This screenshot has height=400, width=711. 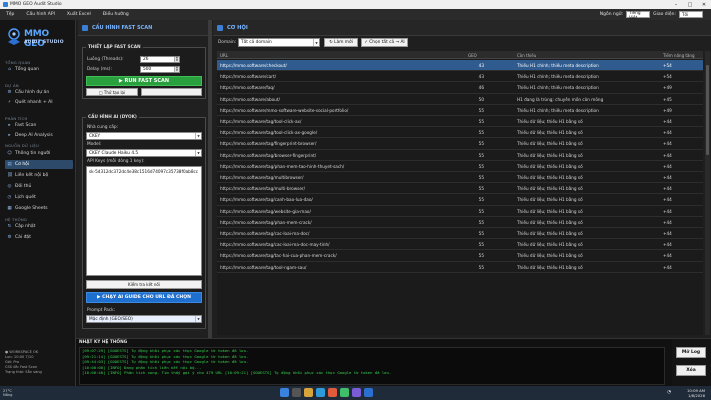 What do you see at coordinates (526, 55) in the screenshot?
I see `column-header-missing: Còn thiếu` at bounding box center [526, 55].